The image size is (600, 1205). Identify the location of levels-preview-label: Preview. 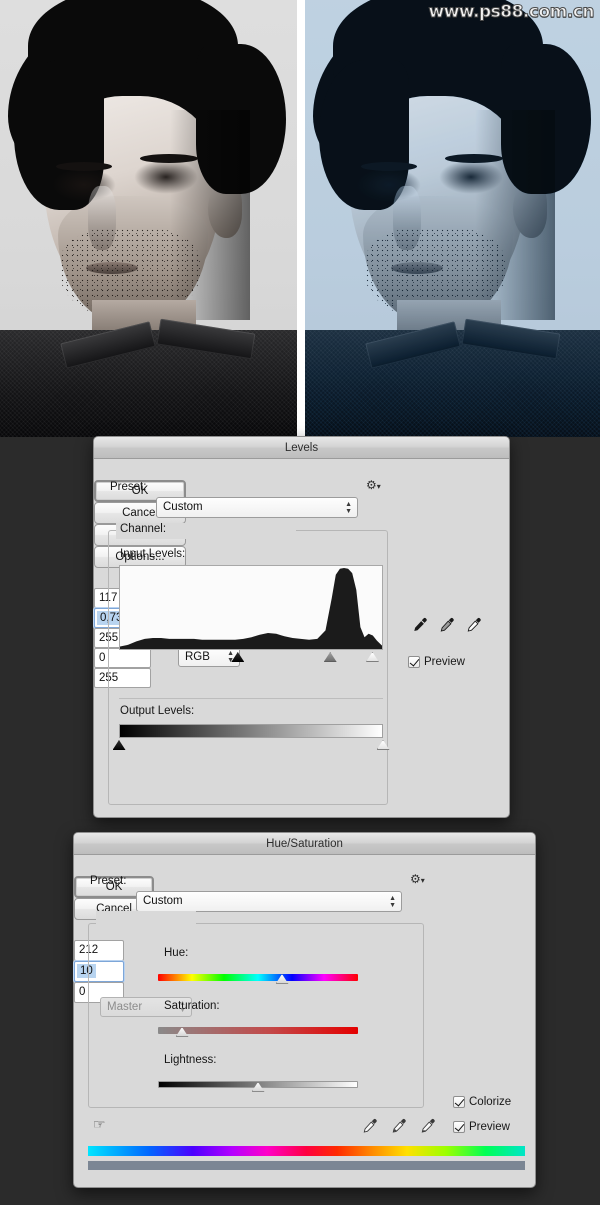
(444, 662).